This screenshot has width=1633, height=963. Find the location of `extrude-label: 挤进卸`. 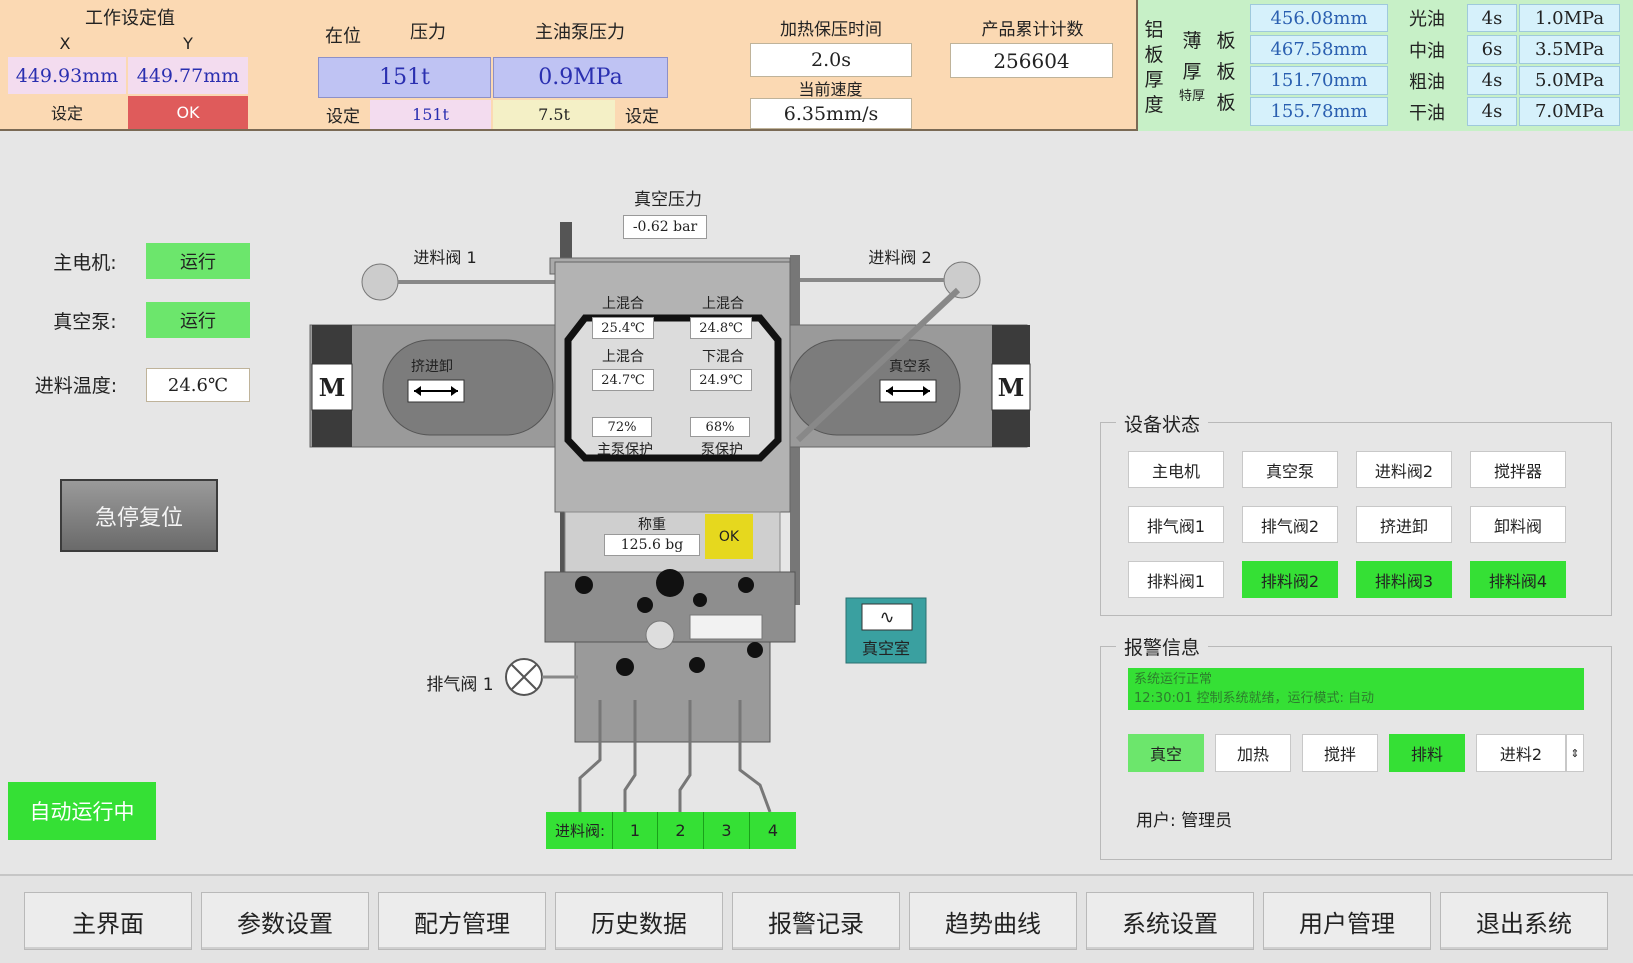

extrude-label: 挤进卸 is located at coordinates (432, 367).